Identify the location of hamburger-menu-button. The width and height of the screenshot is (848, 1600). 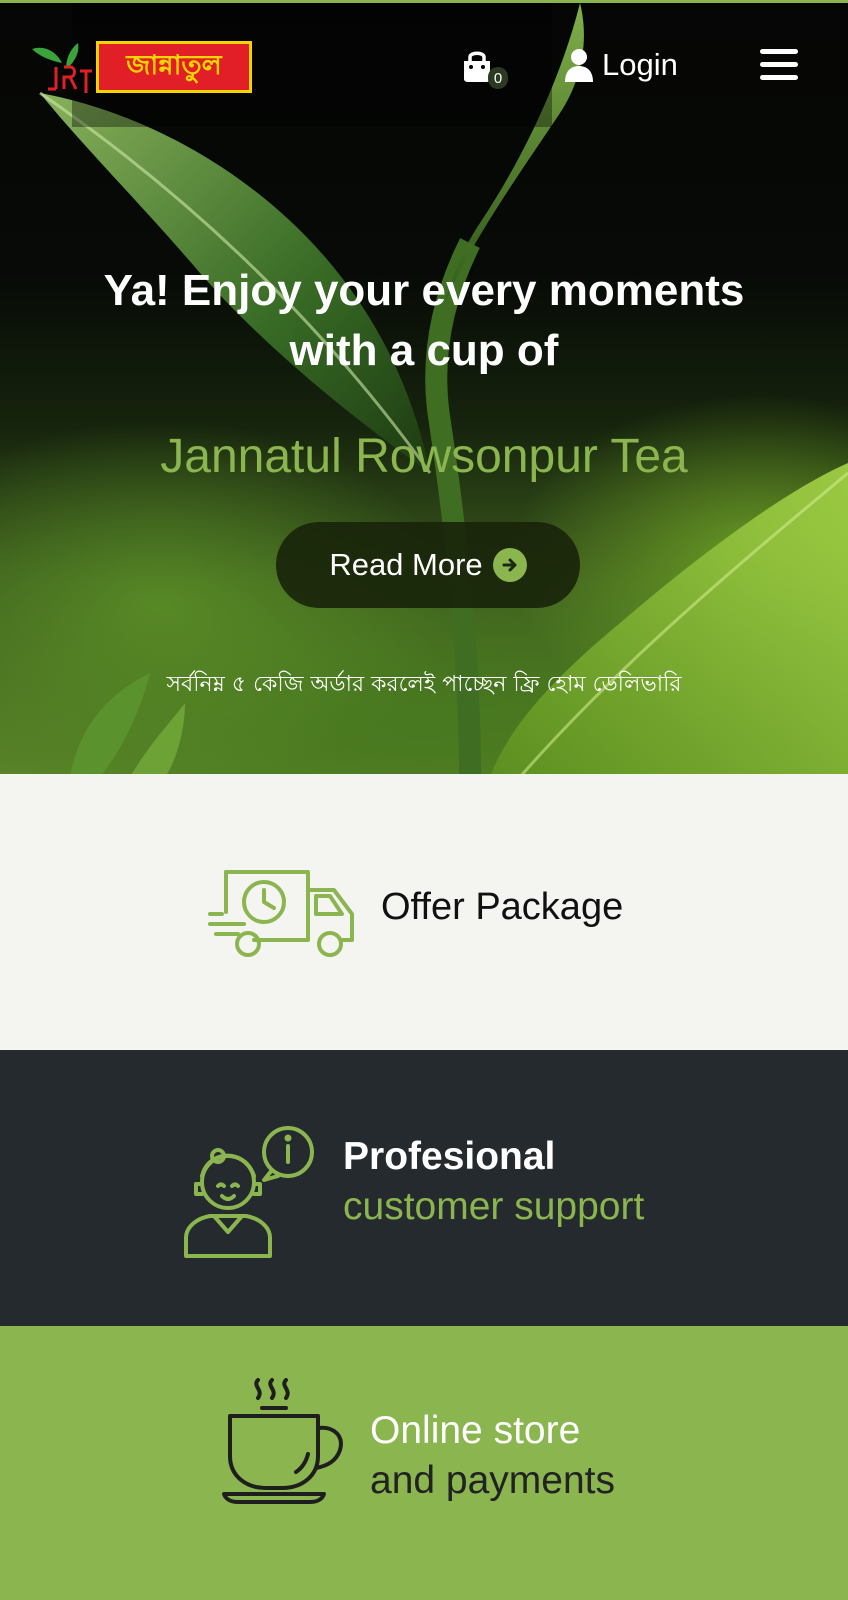
(779, 65).